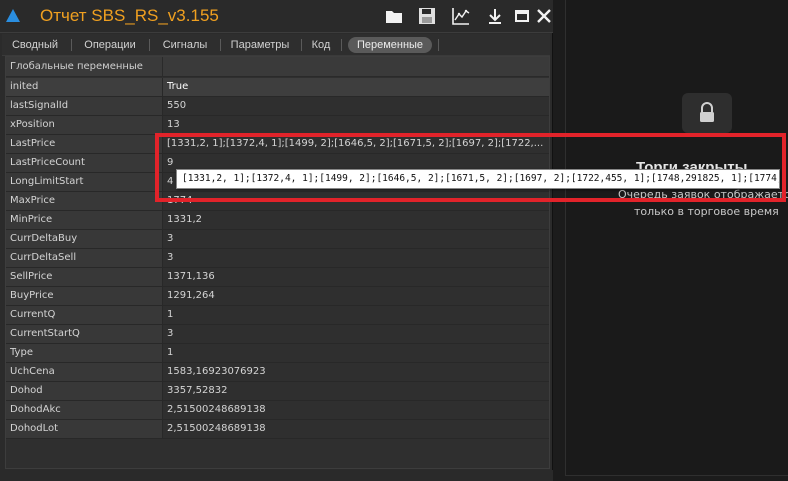 The width and height of the screenshot is (788, 481). I want to click on market-closed-subtitle: Очередь заявок отображается, so click(703, 194).